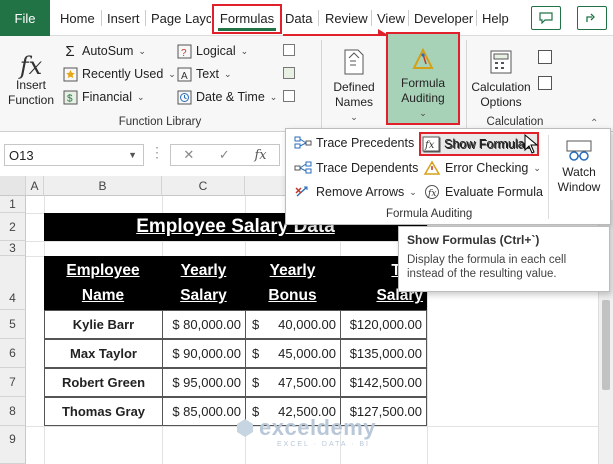 This screenshot has height=464, width=613. Describe the element at coordinates (323, 444) in the screenshot. I see `watermark-subtitle: EXCEL · DATA · BI` at that location.